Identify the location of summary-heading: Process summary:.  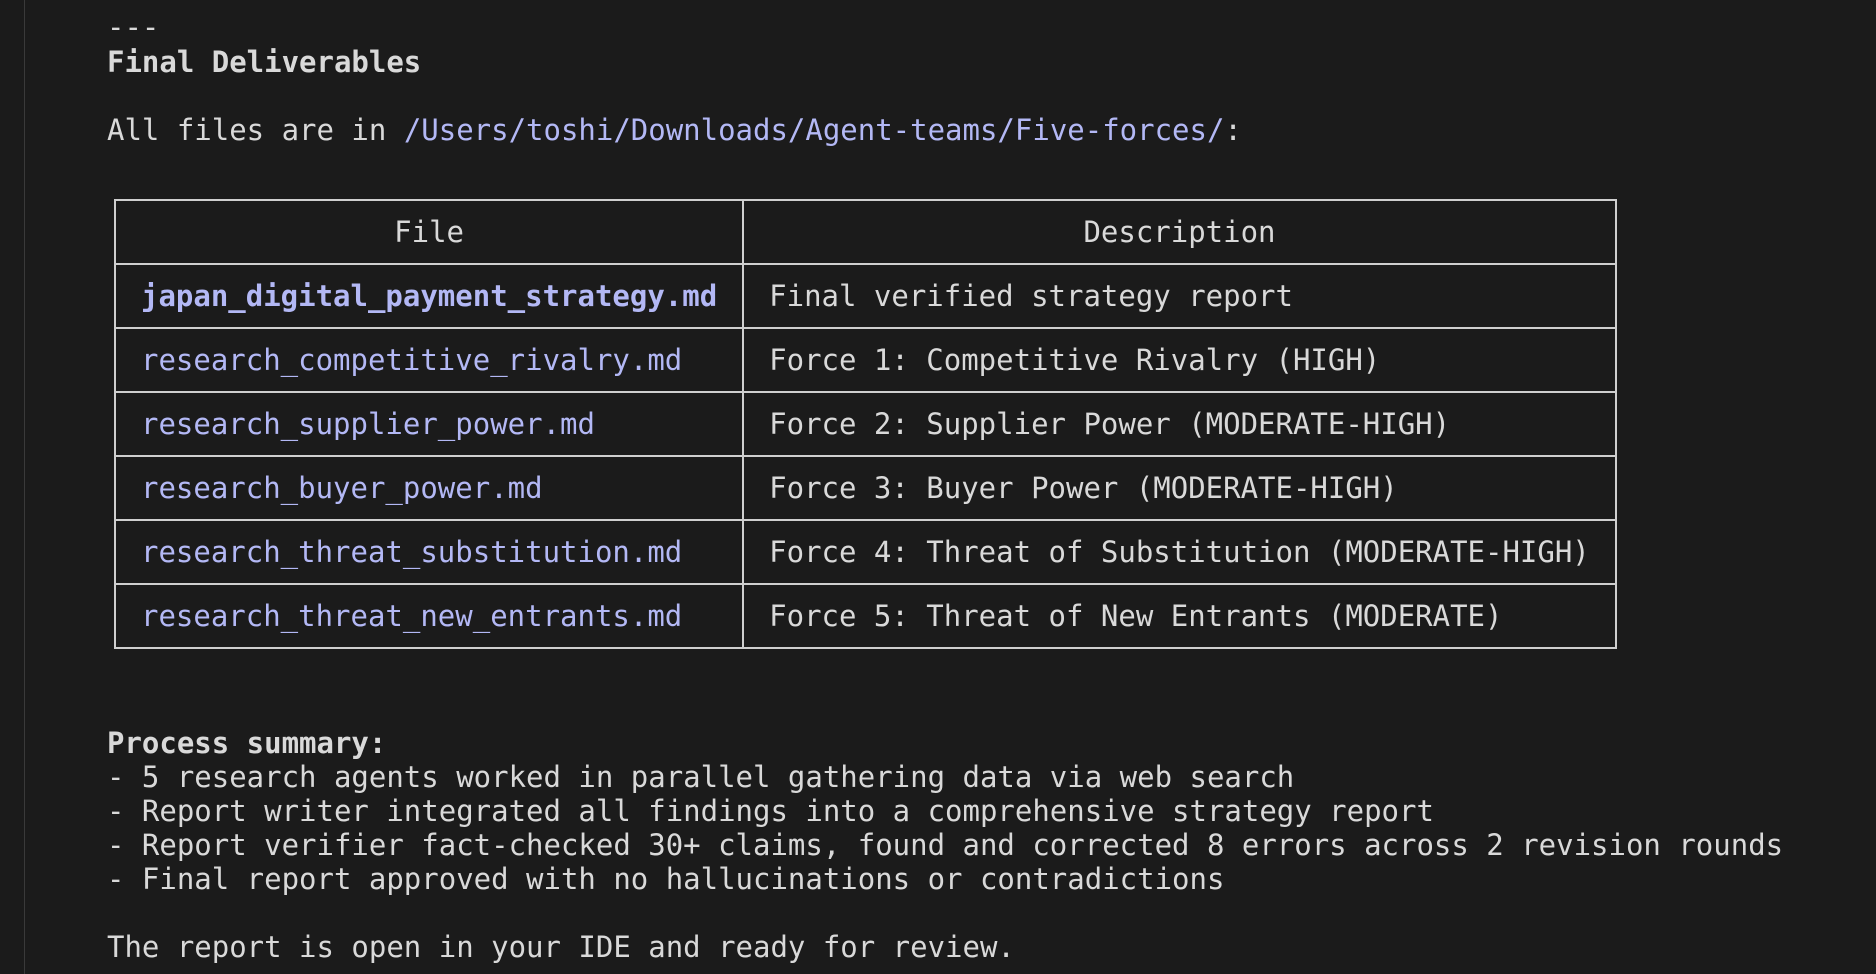
(247, 743).